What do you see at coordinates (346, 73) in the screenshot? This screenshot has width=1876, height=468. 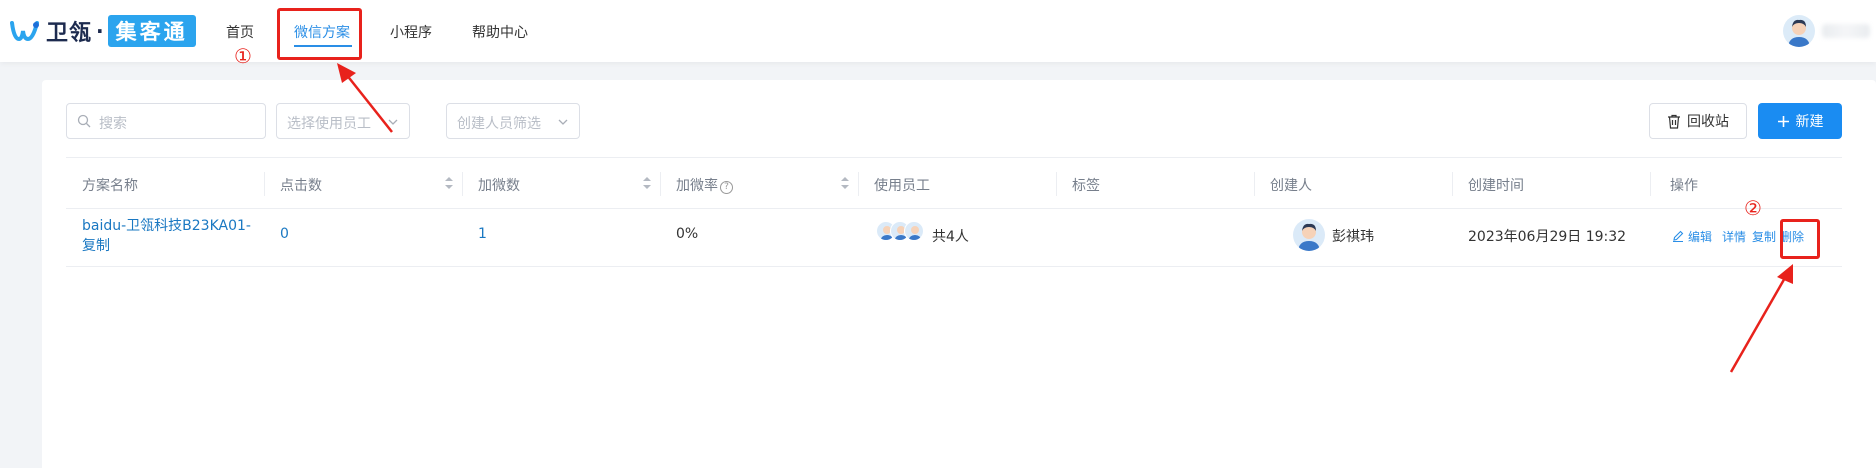 I see `arrowhead-nav` at bounding box center [346, 73].